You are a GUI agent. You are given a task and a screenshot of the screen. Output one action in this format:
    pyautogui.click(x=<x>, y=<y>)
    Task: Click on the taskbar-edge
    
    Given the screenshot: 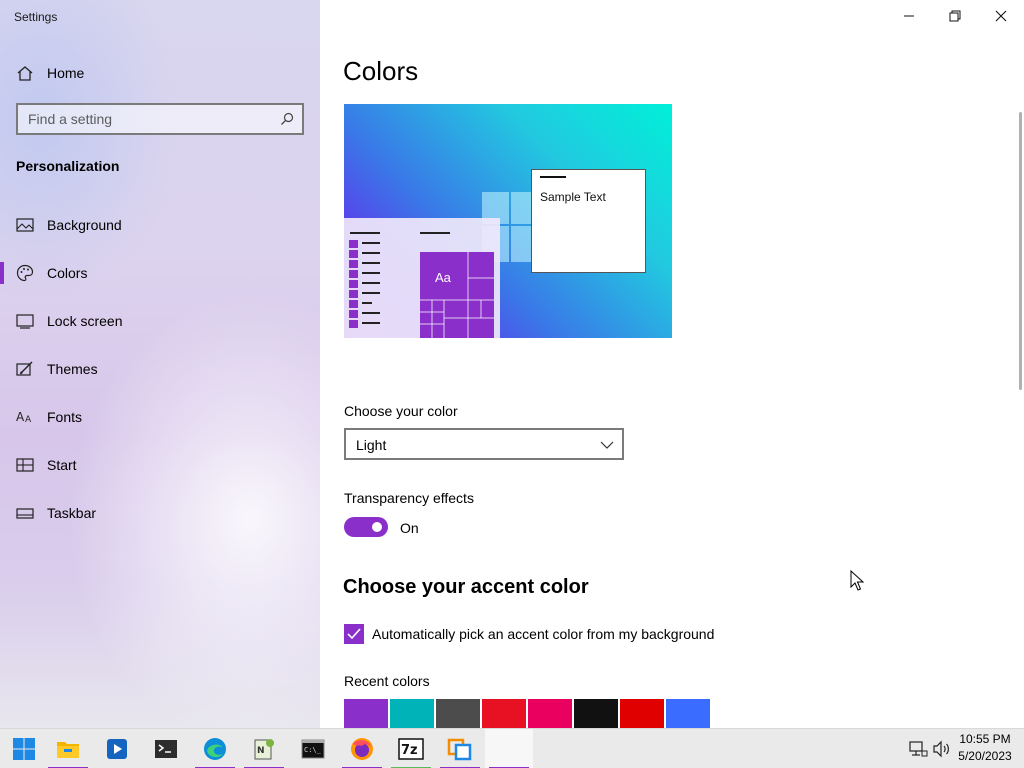 What is the action you would take?
    pyautogui.click(x=215, y=748)
    